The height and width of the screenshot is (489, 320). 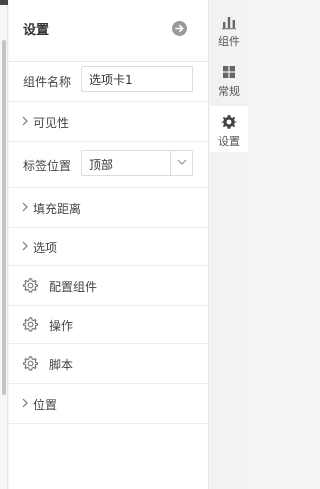 I want to click on left-scroll-strip, so click(x=4, y=244).